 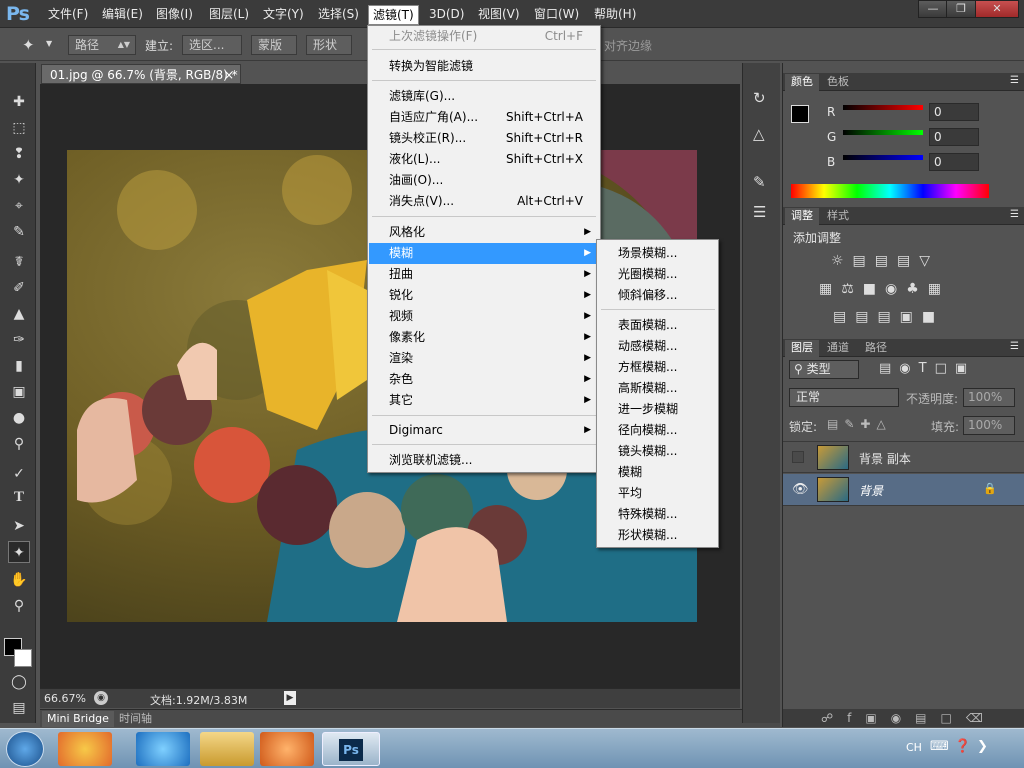 What do you see at coordinates (484, 66) in the screenshot?
I see `filter-convert-smart: 转换为智能滤镜` at bounding box center [484, 66].